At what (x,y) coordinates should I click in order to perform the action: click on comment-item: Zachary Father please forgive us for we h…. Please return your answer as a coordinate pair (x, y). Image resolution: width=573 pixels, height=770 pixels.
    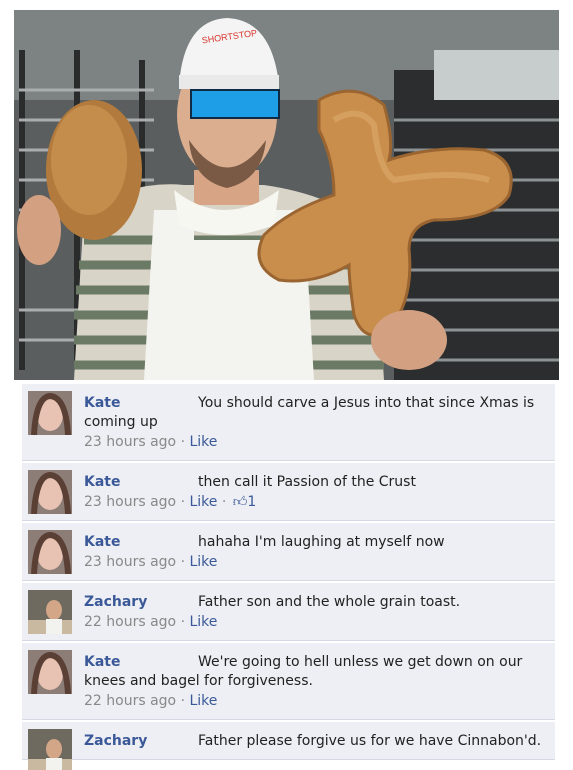
    Looking at the image, I should click on (288, 746).